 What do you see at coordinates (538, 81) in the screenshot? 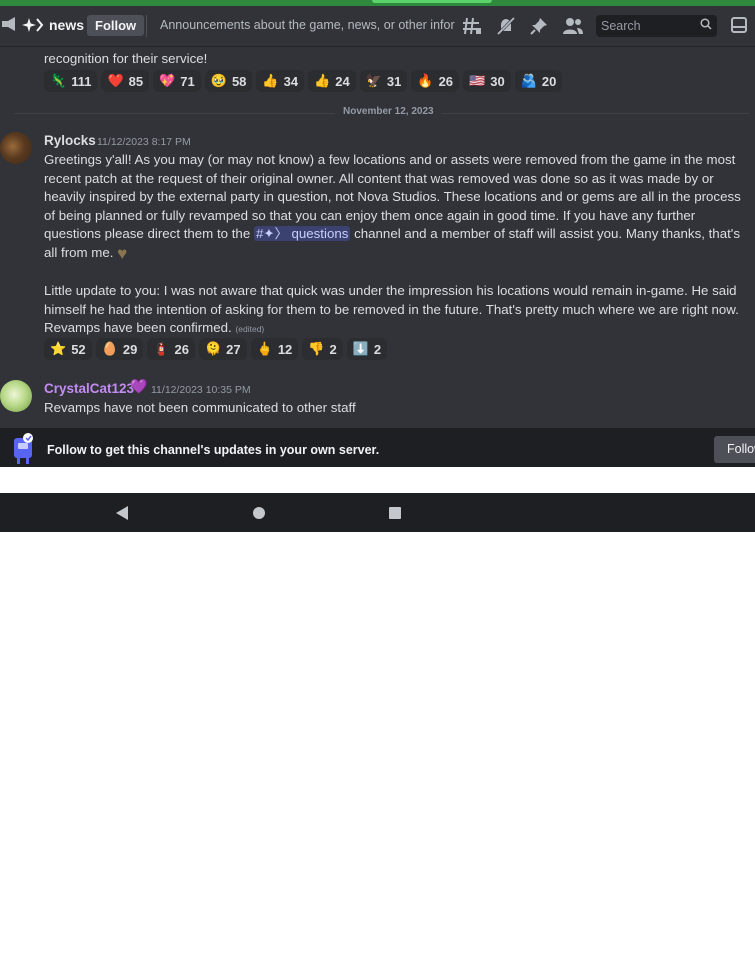
I see `reaction-button: 🫂 20` at bounding box center [538, 81].